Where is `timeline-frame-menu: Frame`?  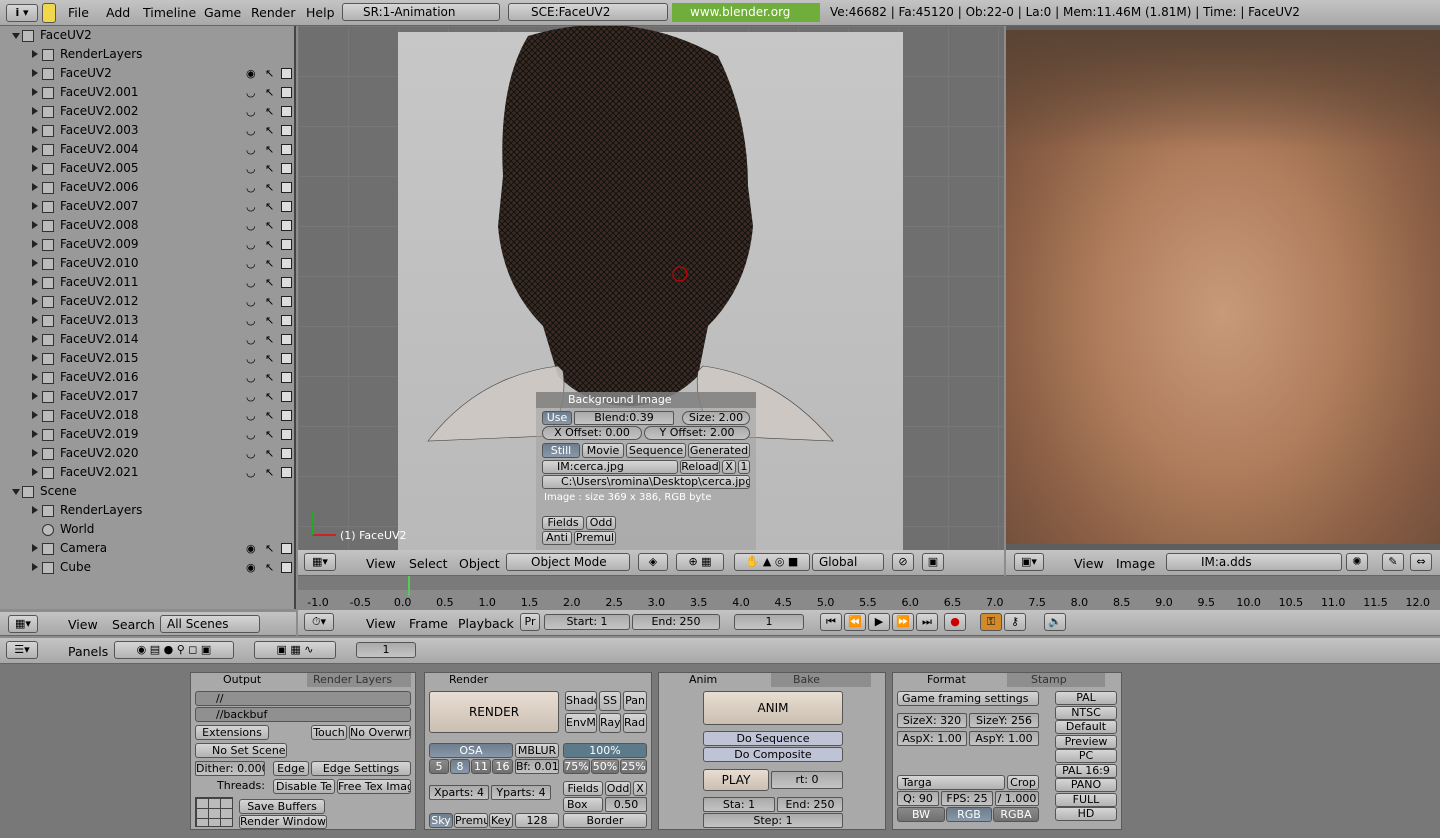 timeline-frame-menu: Frame is located at coordinates (428, 623).